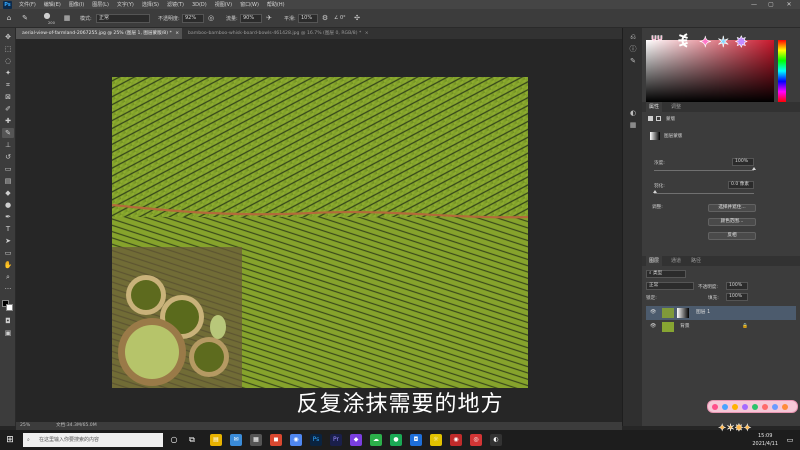 The height and width of the screenshot is (450, 800). Describe the element at coordinates (725, 407) in the screenshot. I see `blue-dot-icon` at that location.